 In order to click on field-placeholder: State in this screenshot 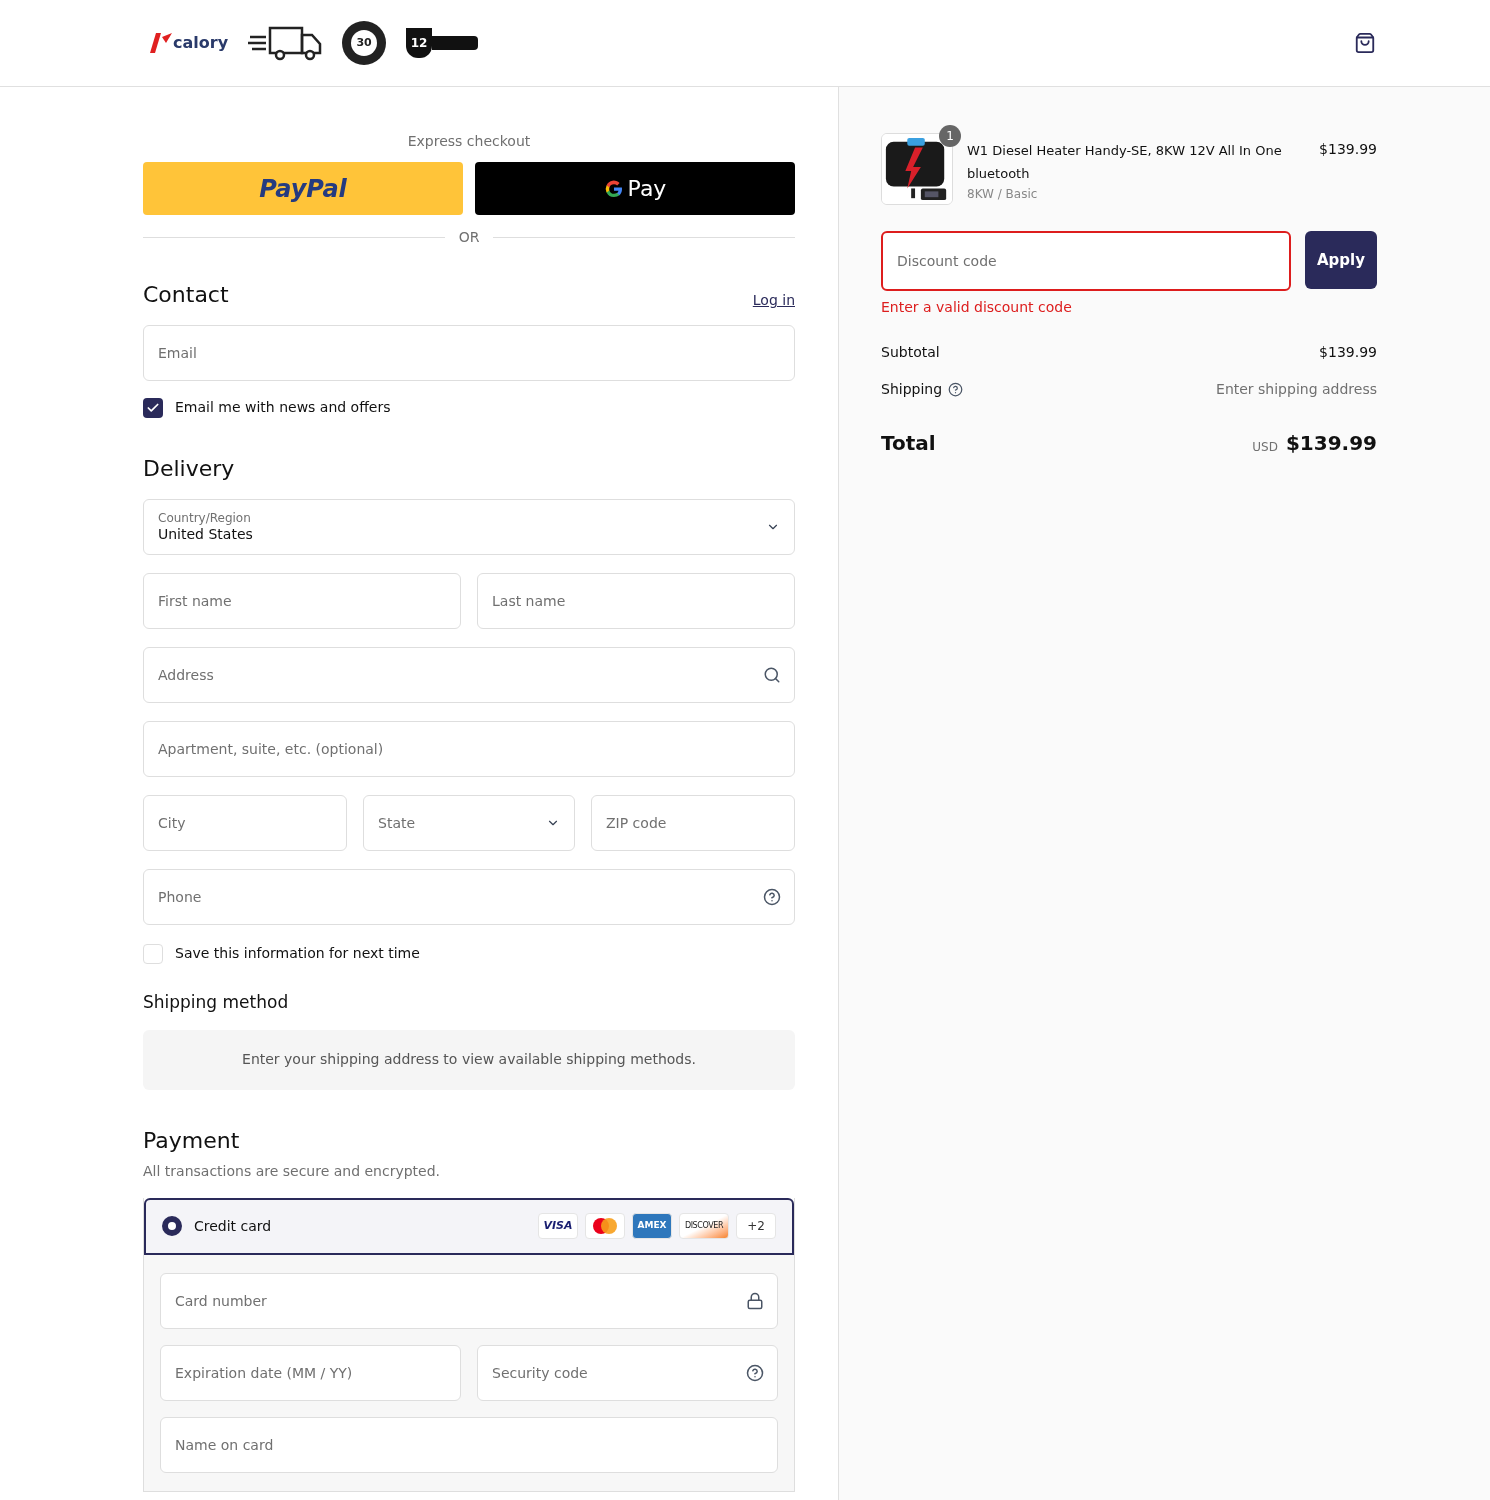, I will do `click(397, 823)`.